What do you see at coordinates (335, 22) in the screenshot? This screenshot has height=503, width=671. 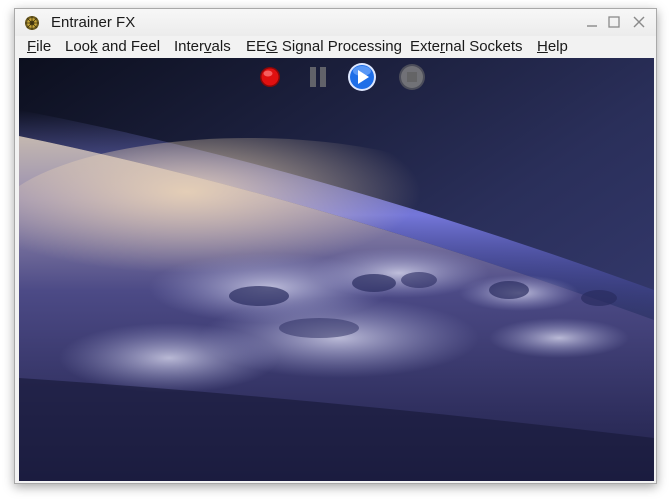 I see `title-bar: Entrainer FX` at bounding box center [335, 22].